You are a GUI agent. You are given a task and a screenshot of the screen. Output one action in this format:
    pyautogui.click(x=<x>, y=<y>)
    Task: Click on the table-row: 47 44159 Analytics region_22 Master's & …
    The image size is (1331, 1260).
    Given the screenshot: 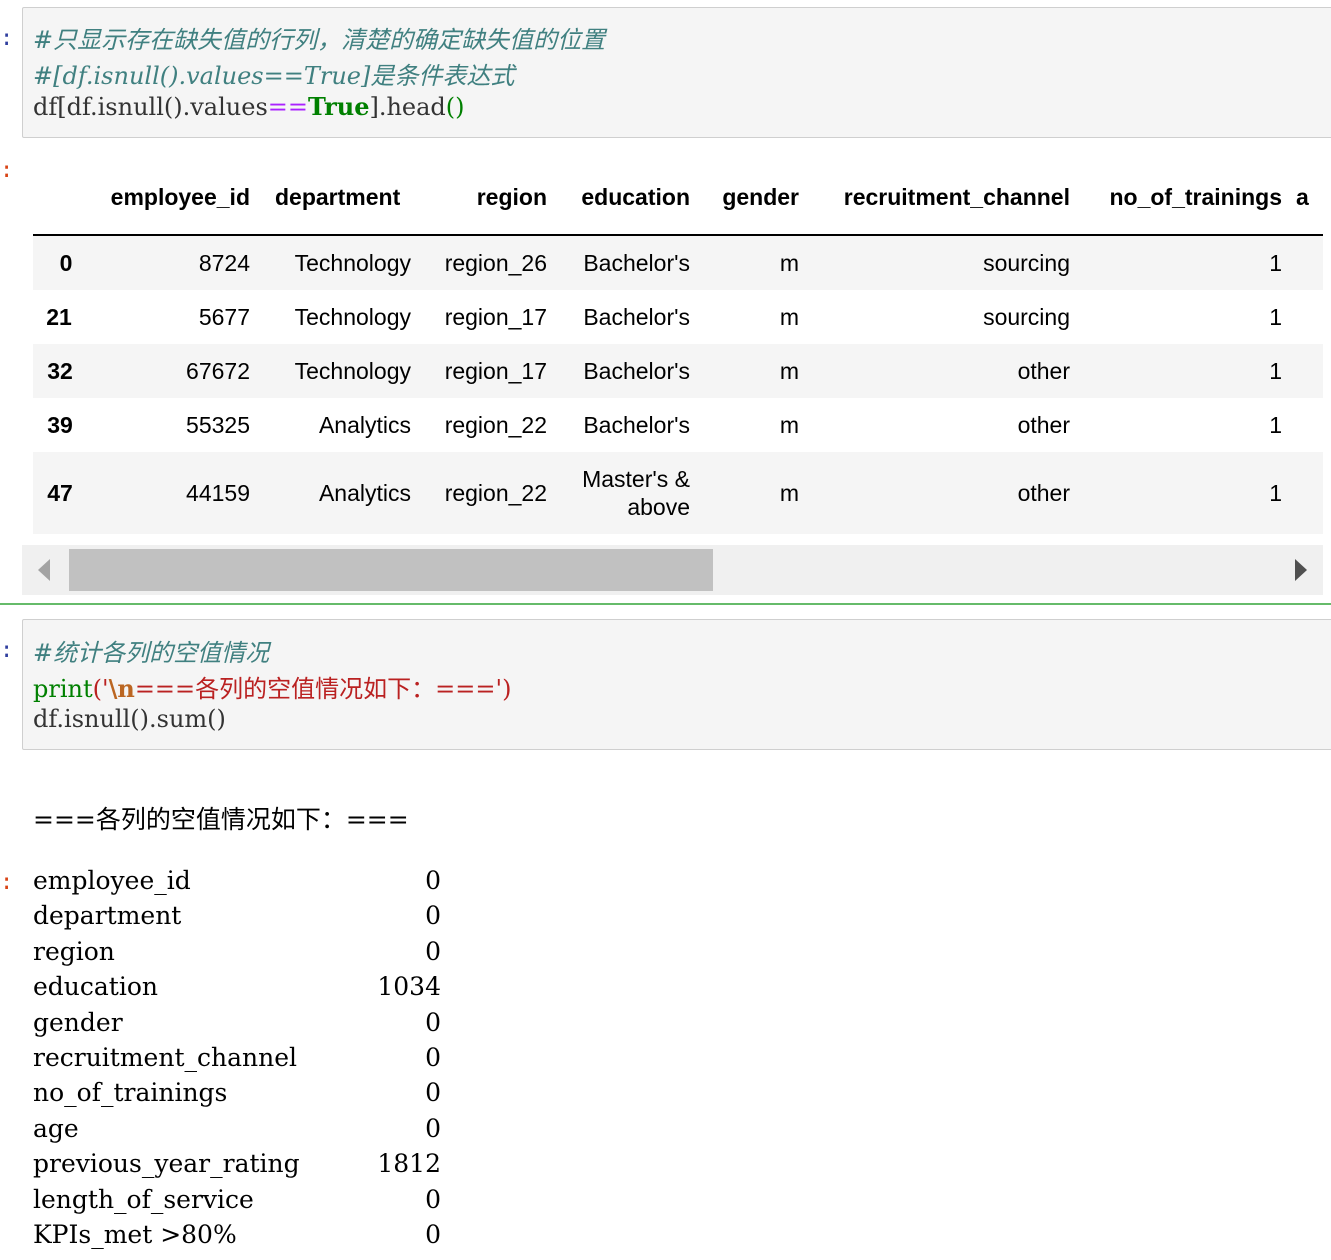 What is the action you would take?
    pyautogui.click(x=678, y=493)
    